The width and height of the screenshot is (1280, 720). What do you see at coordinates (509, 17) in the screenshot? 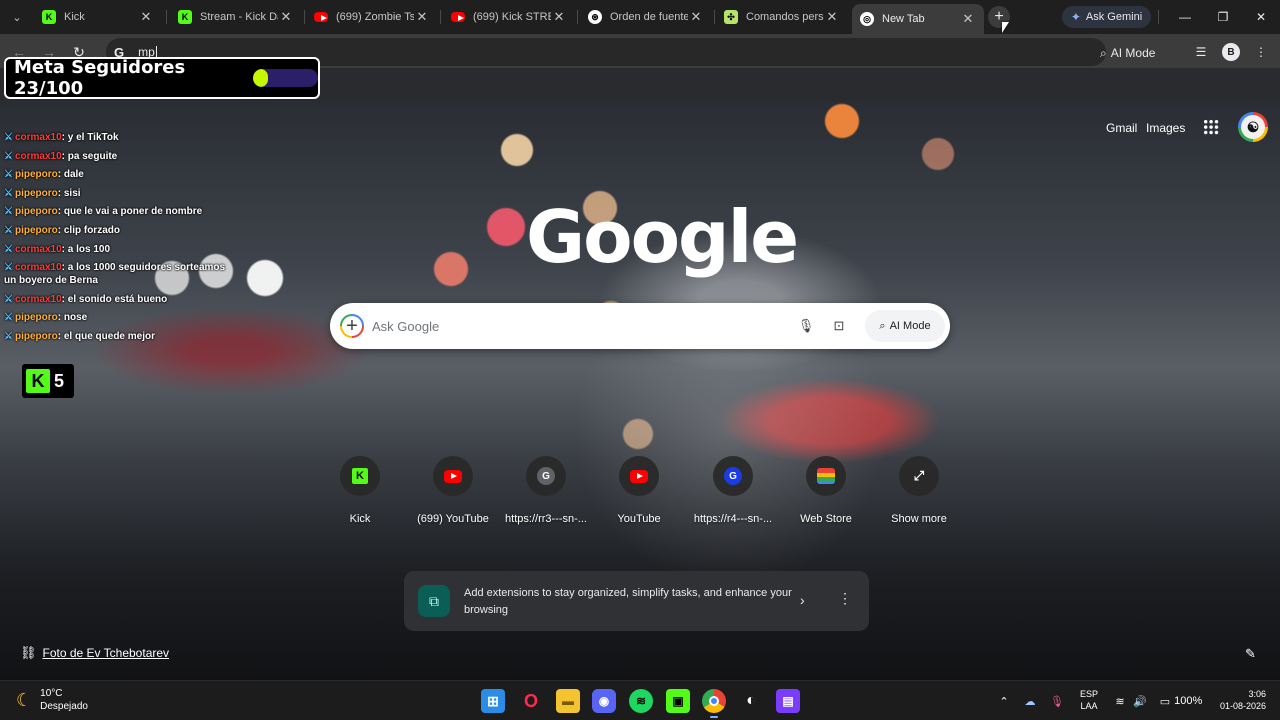
I see `tab-youtube-stream: (699) Kick STREAM ✕` at bounding box center [509, 17].